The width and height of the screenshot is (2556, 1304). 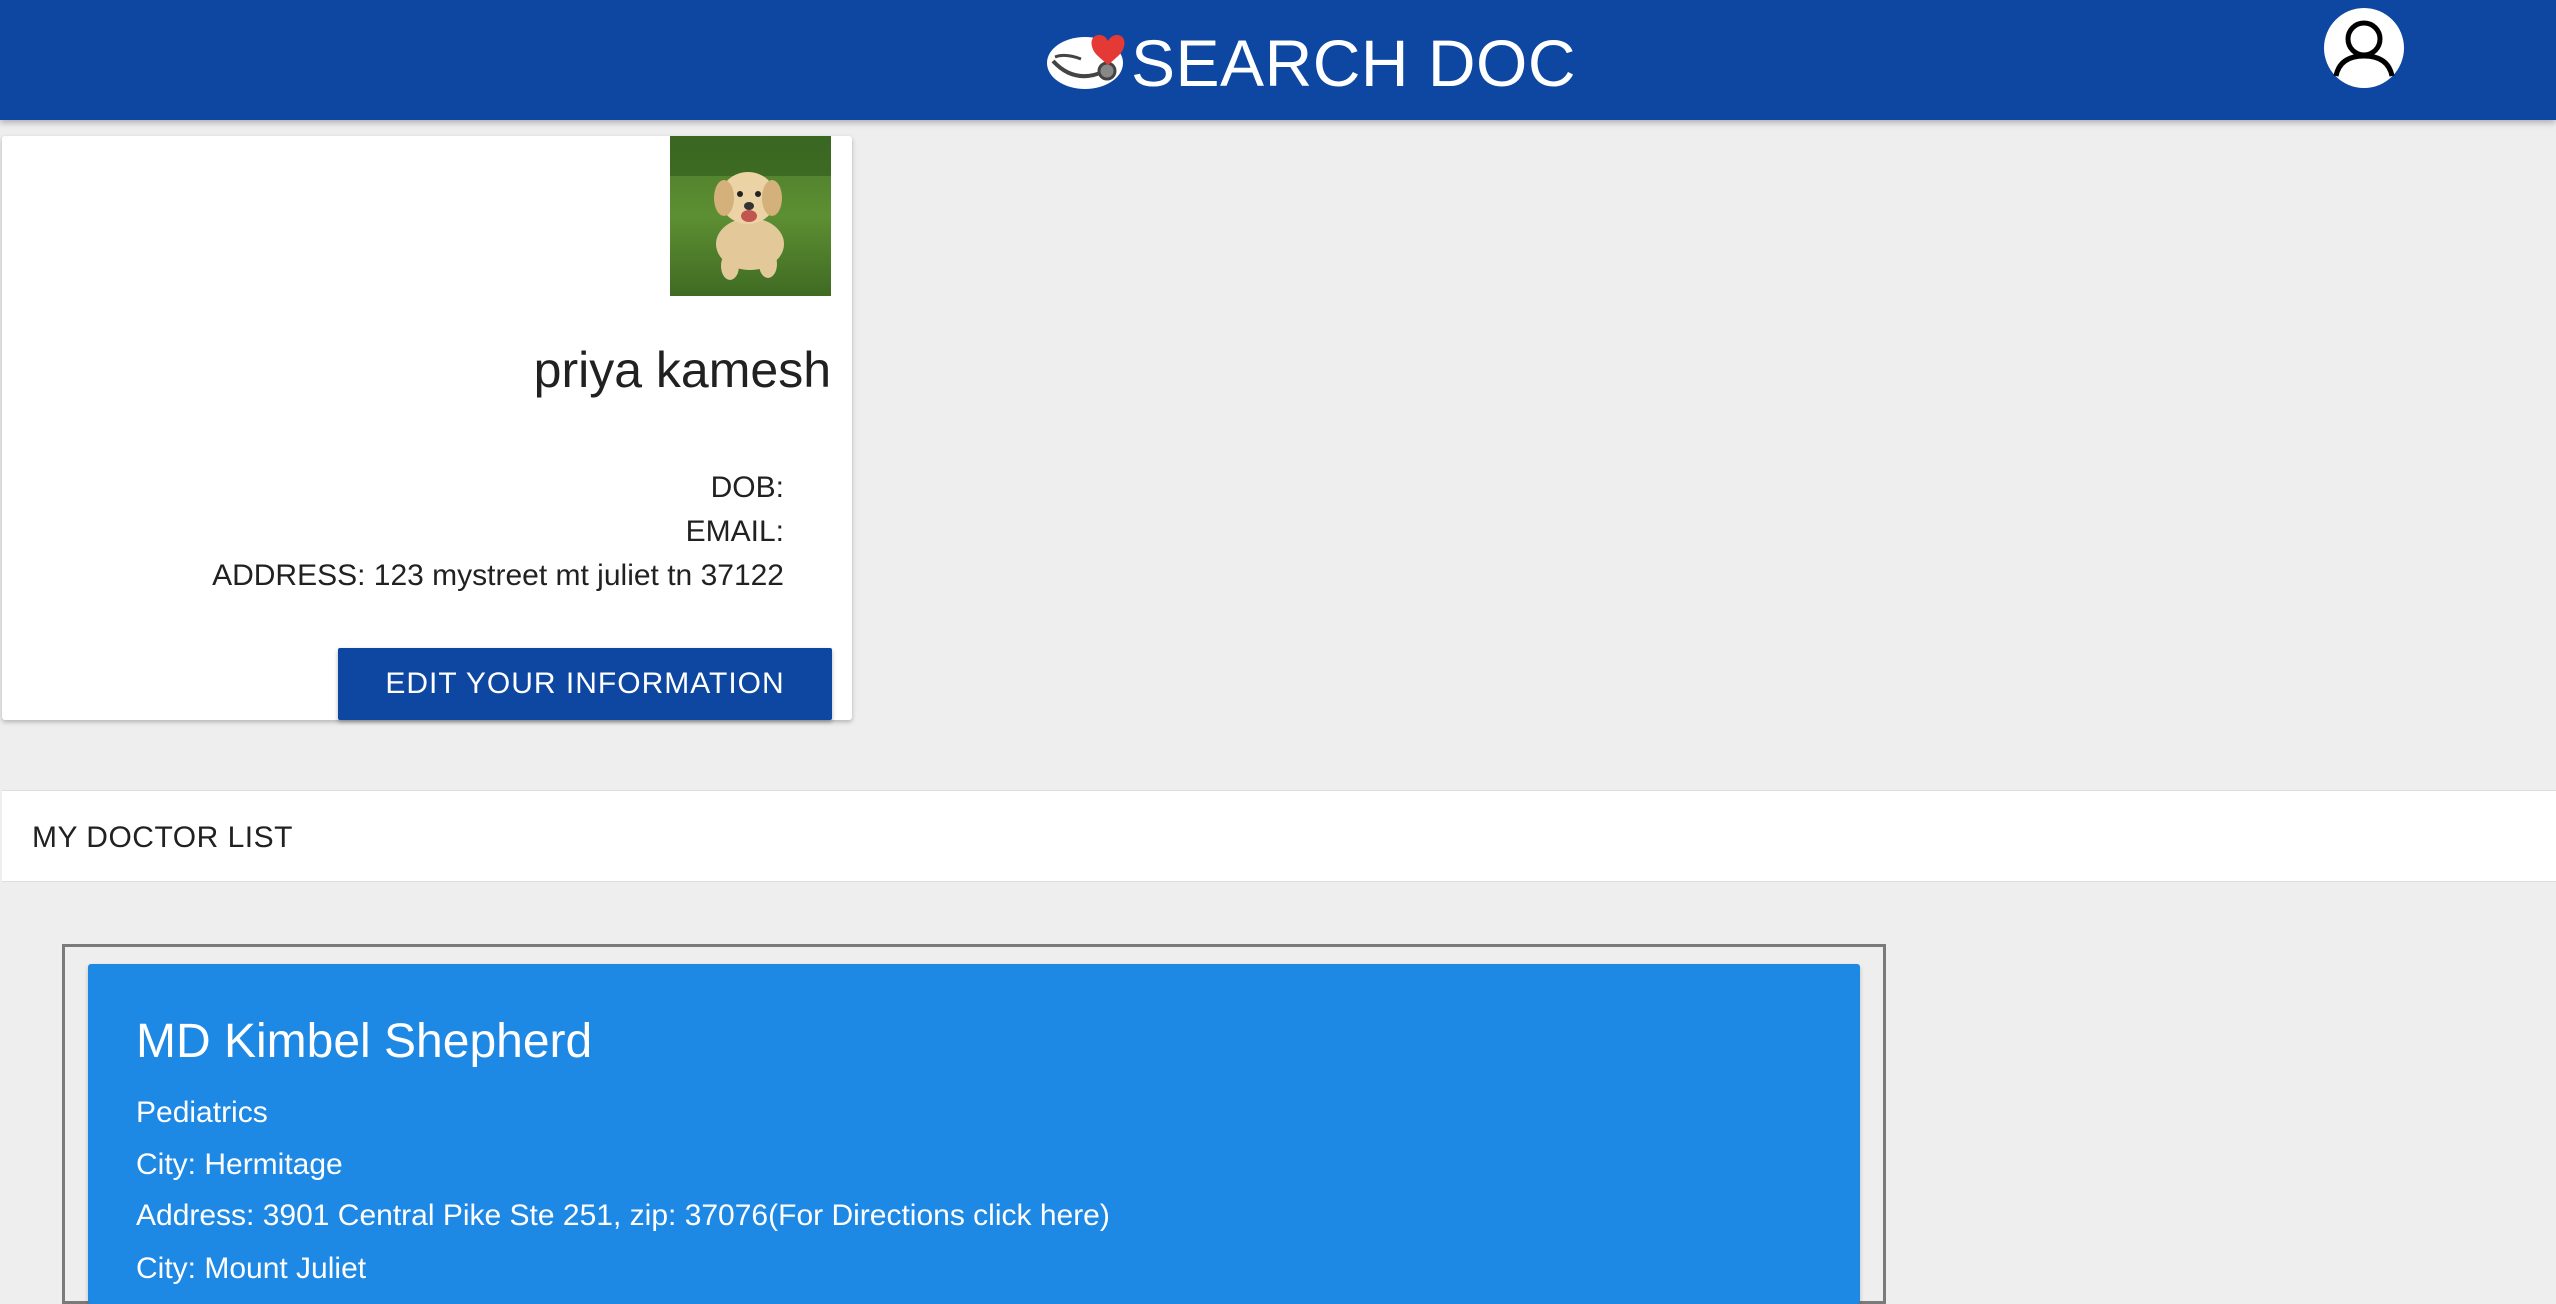 What do you see at coordinates (364, 1041) in the screenshot?
I see `doctor-name: MD Kimbel Shepherd` at bounding box center [364, 1041].